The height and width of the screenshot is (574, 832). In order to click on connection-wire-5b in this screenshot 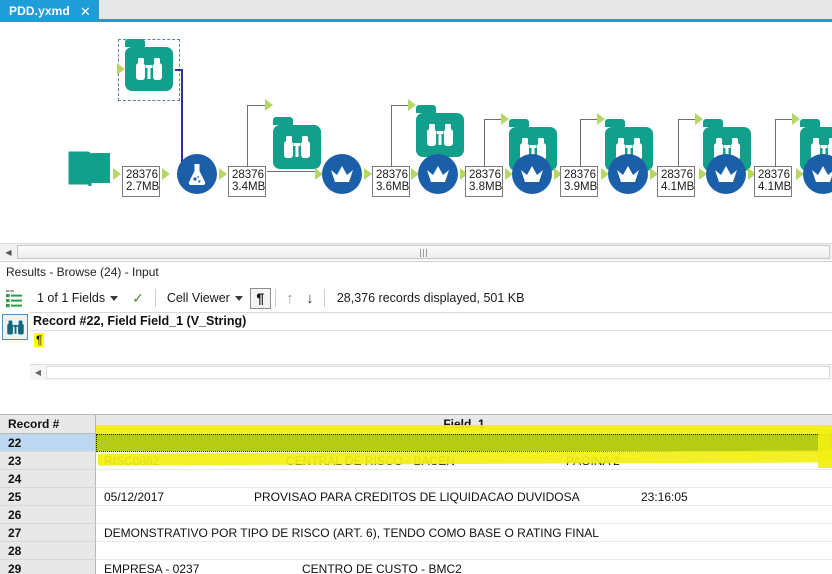, I will do `click(493, 119)`.